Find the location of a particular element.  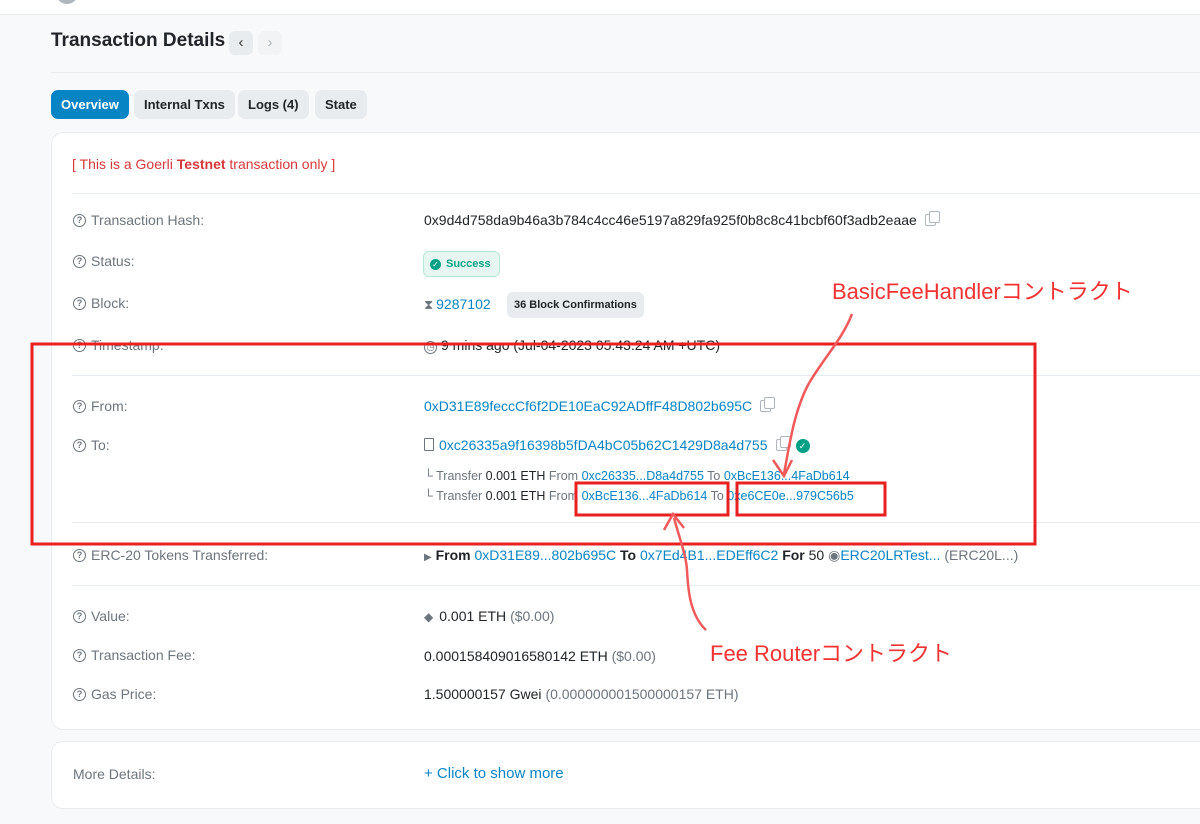

next-transaction-button: › is located at coordinates (270, 43).